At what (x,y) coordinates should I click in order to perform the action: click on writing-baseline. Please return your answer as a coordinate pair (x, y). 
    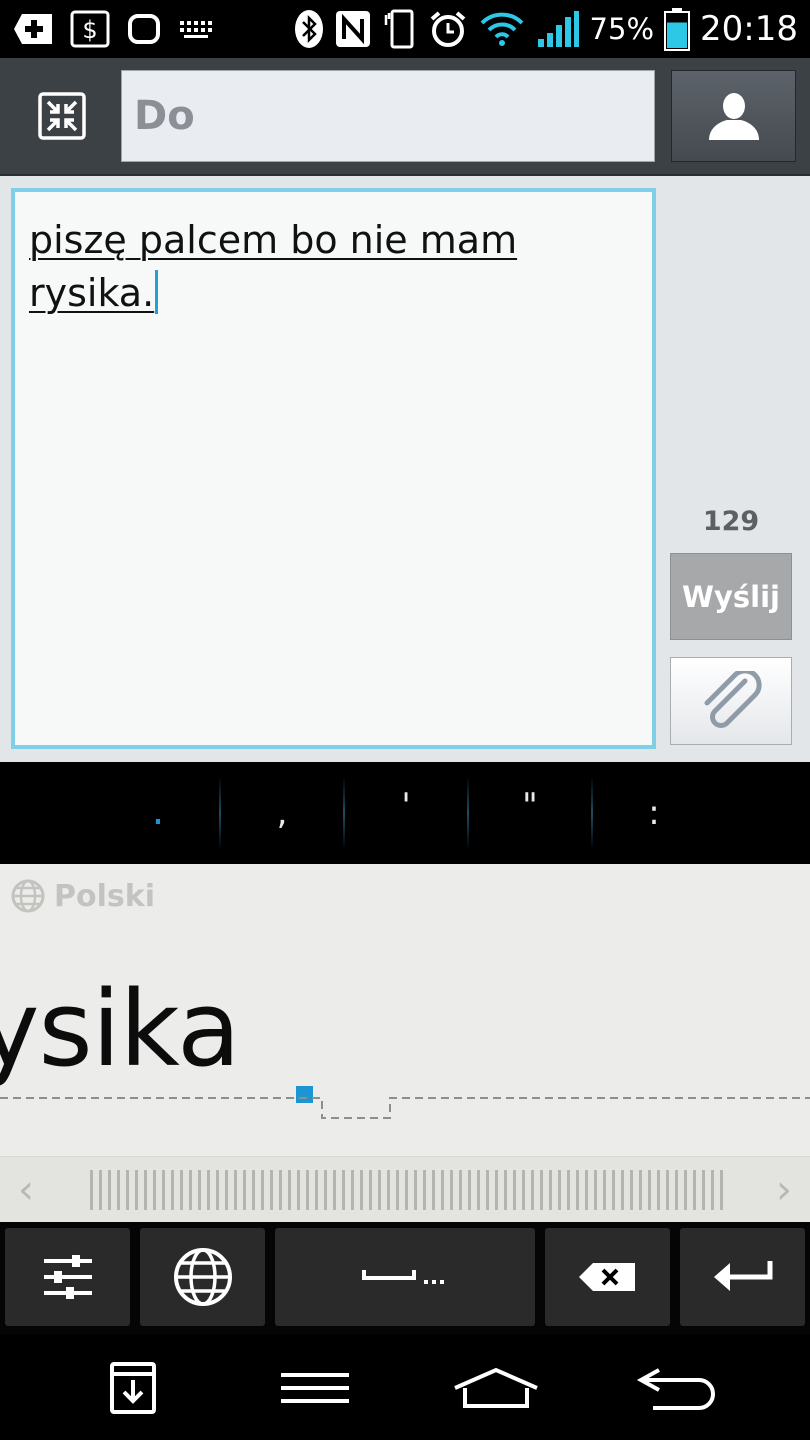
    Looking at the image, I should click on (405, 1108).